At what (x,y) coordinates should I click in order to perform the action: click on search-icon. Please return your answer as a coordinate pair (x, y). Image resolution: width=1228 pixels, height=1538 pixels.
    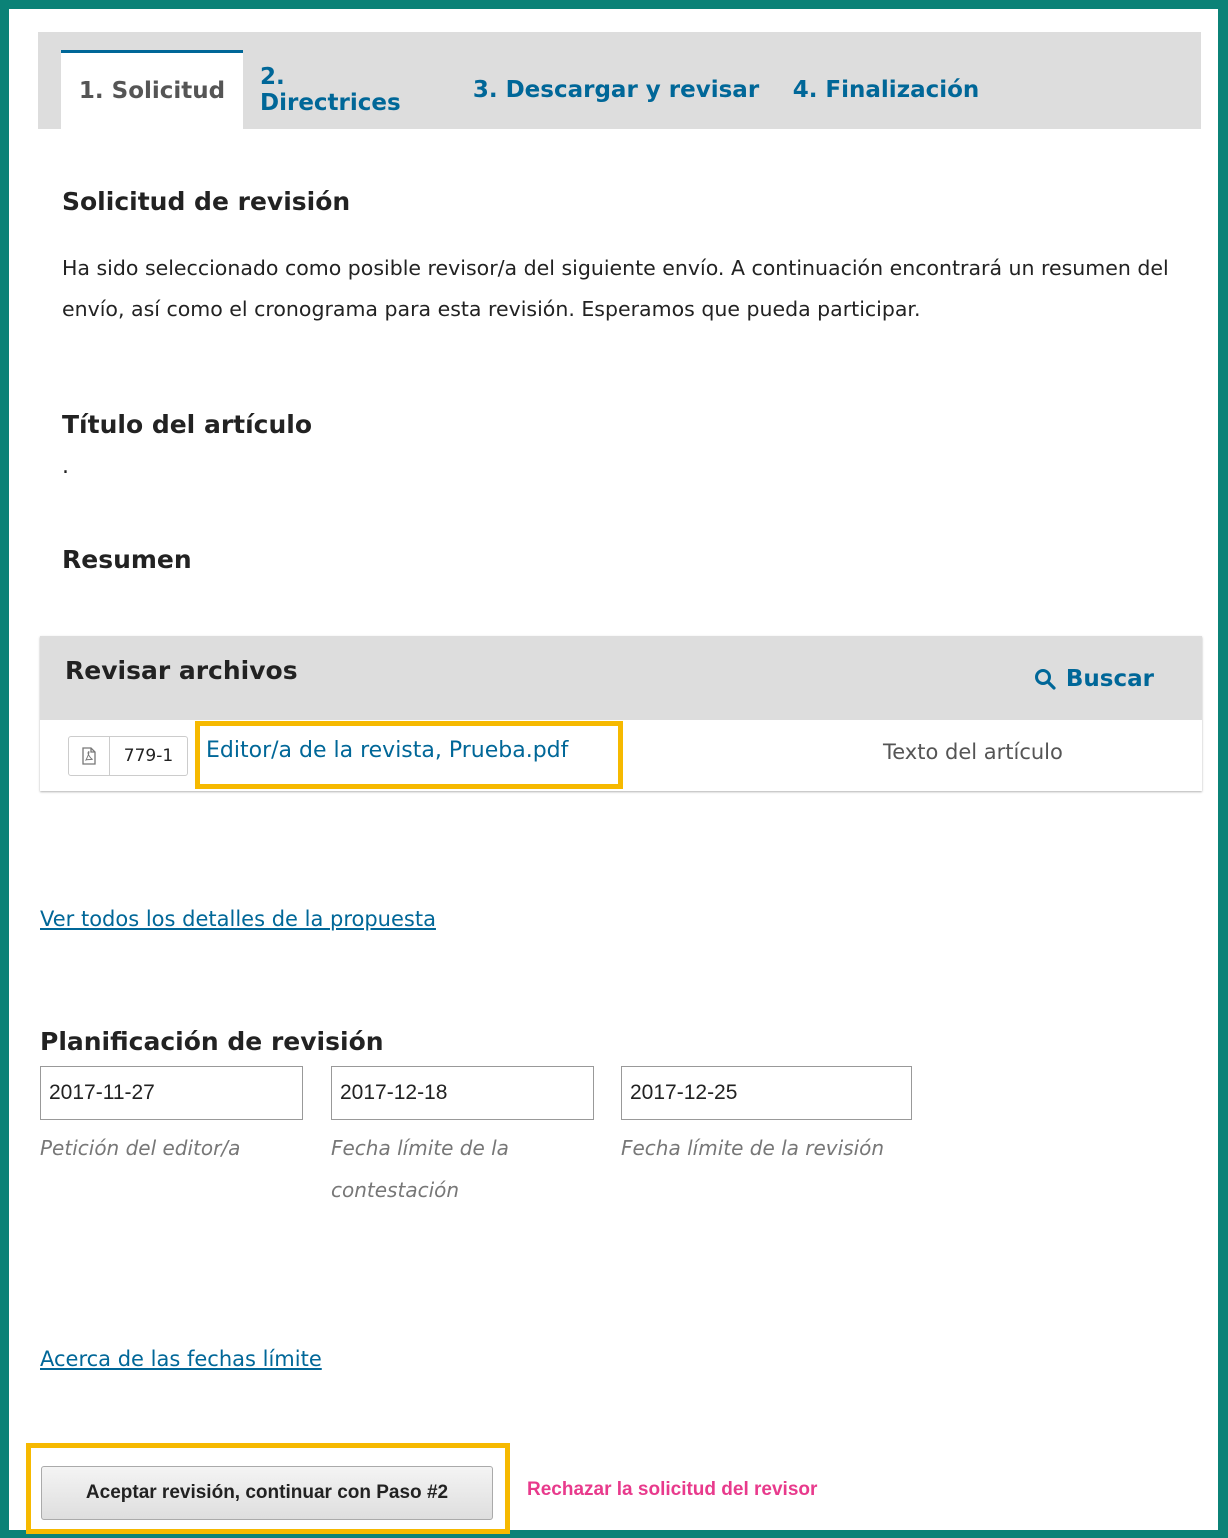
    Looking at the image, I should click on (1045, 679).